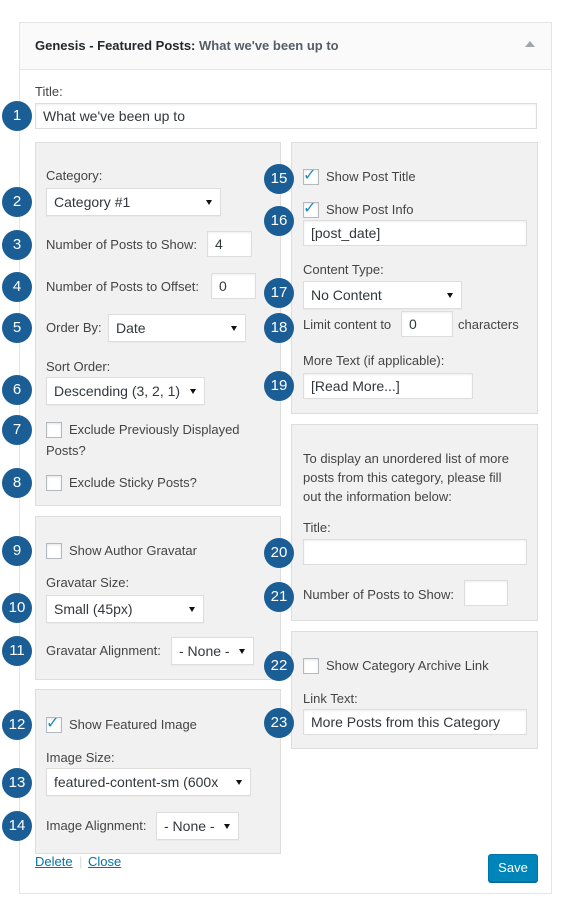 The image size is (572, 908). What do you see at coordinates (233, 286) in the screenshot?
I see `offset-input: 0` at bounding box center [233, 286].